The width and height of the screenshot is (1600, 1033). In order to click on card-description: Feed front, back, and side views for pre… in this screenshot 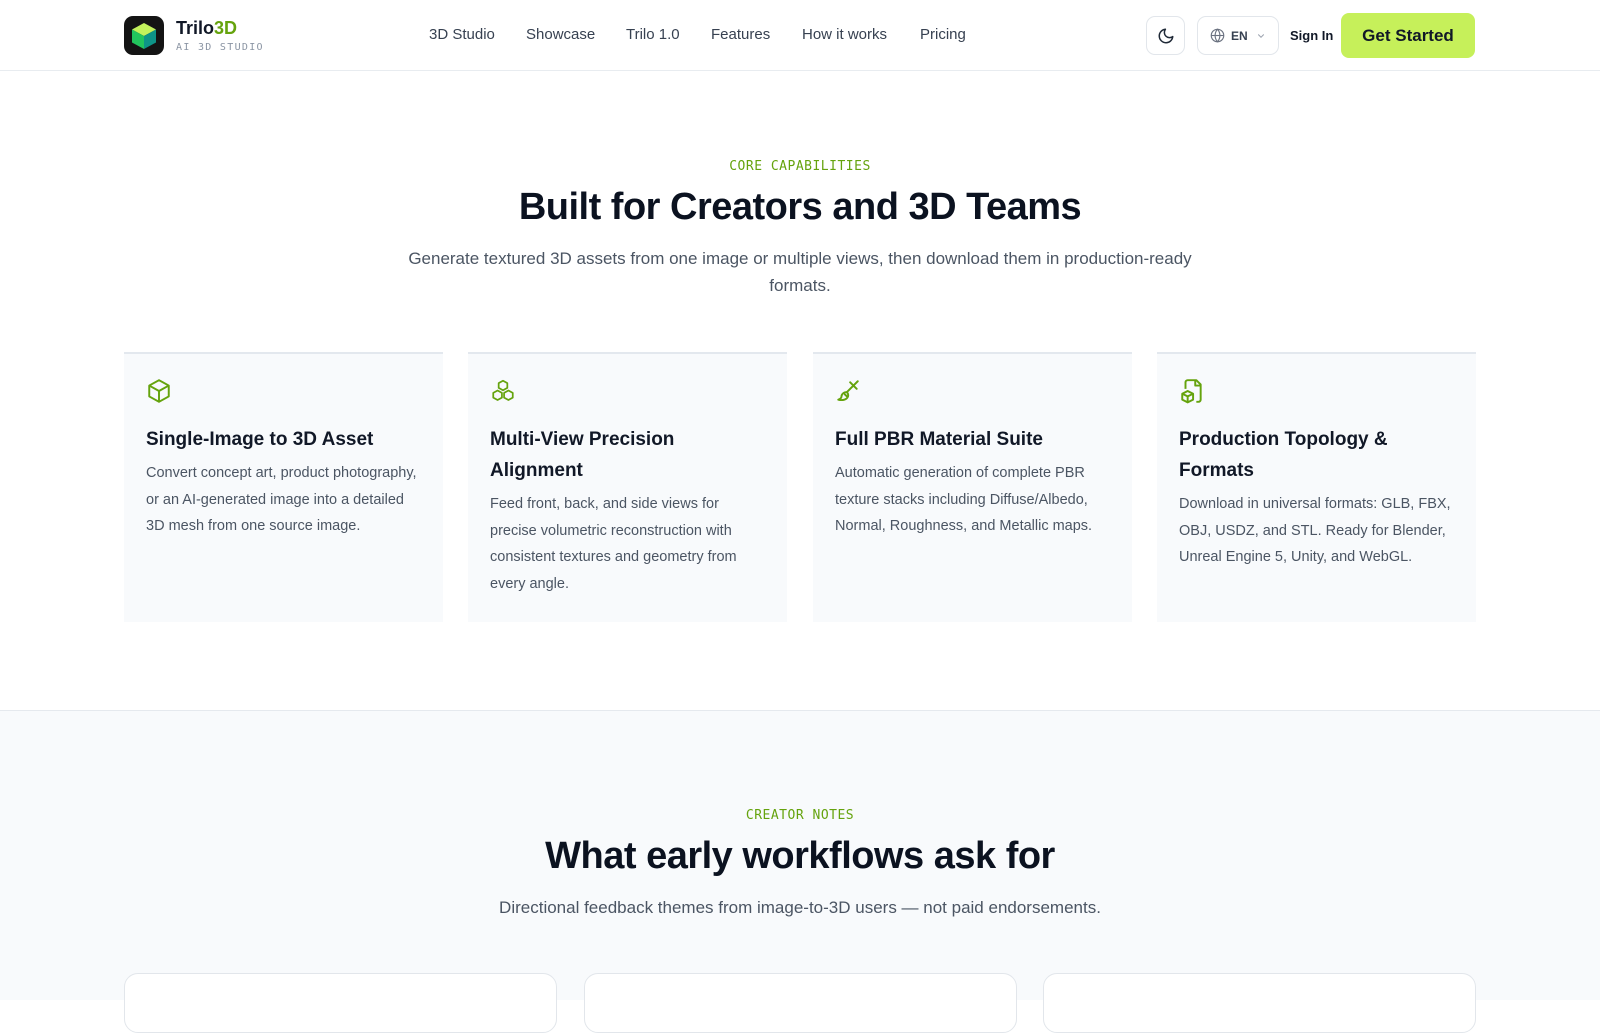, I will do `click(613, 544)`.